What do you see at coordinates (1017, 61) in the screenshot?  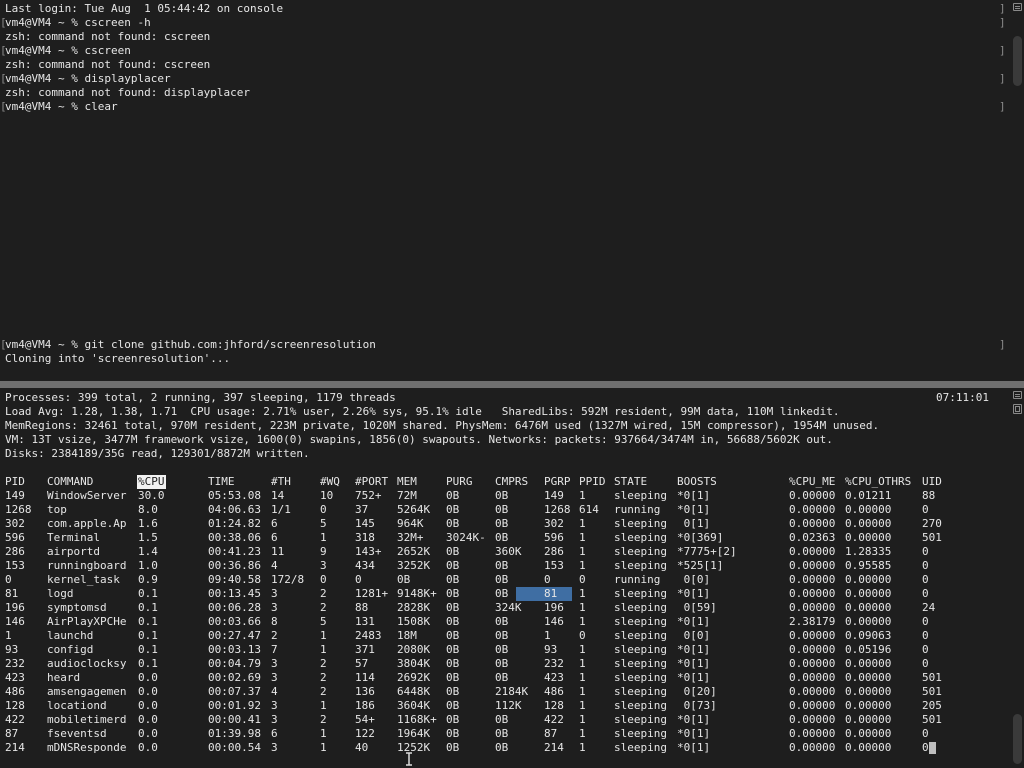 I see `top-scrollbar` at bounding box center [1017, 61].